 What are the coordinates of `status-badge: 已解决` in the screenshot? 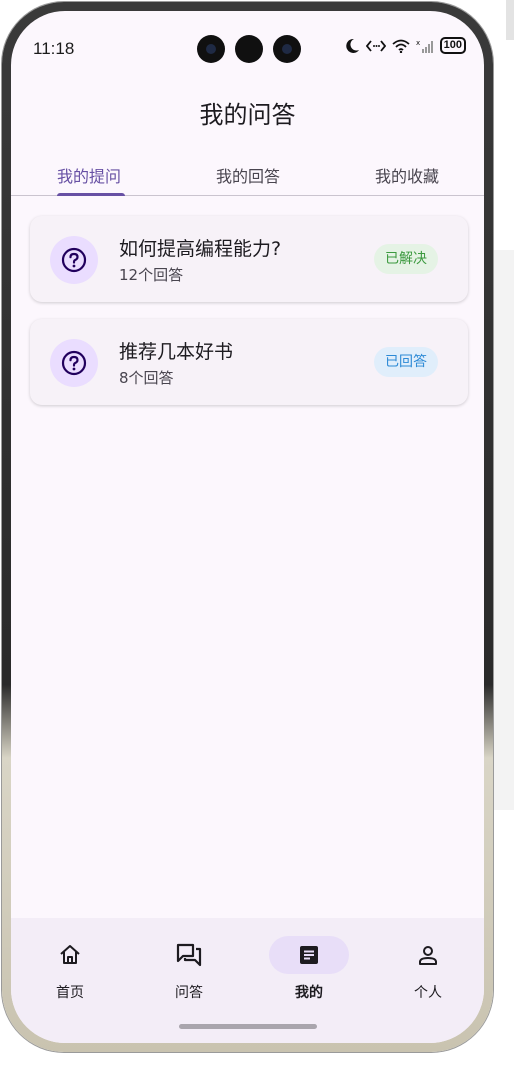 It's located at (406, 259).